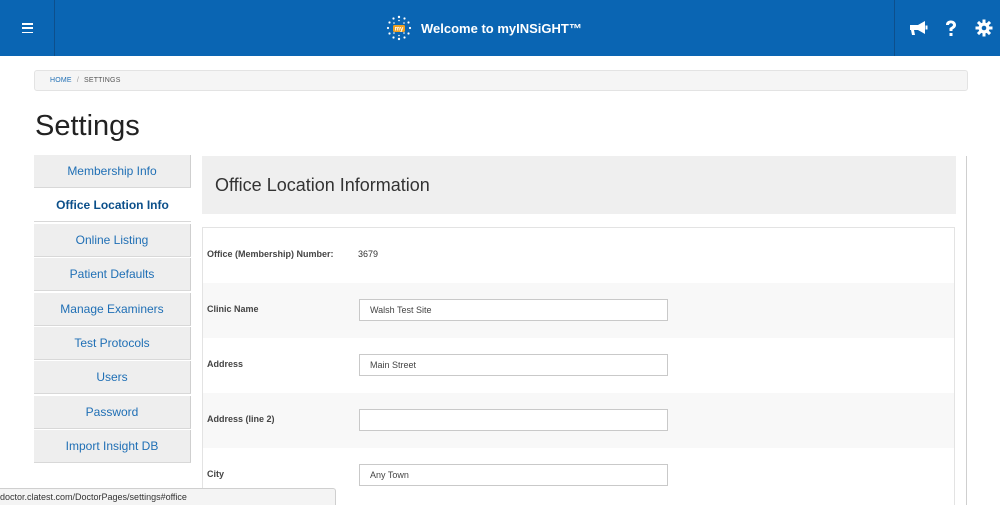 The image size is (1000, 505). I want to click on sidebar-item-test-protocols: Test Protocols, so click(112, 343).